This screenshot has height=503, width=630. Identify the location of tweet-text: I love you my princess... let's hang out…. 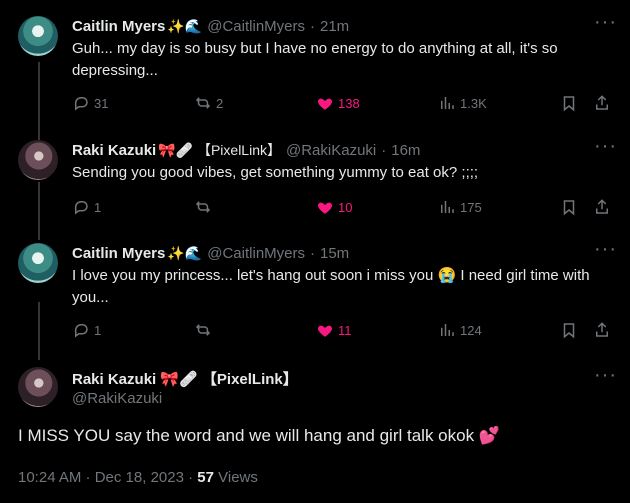
(331, 286).